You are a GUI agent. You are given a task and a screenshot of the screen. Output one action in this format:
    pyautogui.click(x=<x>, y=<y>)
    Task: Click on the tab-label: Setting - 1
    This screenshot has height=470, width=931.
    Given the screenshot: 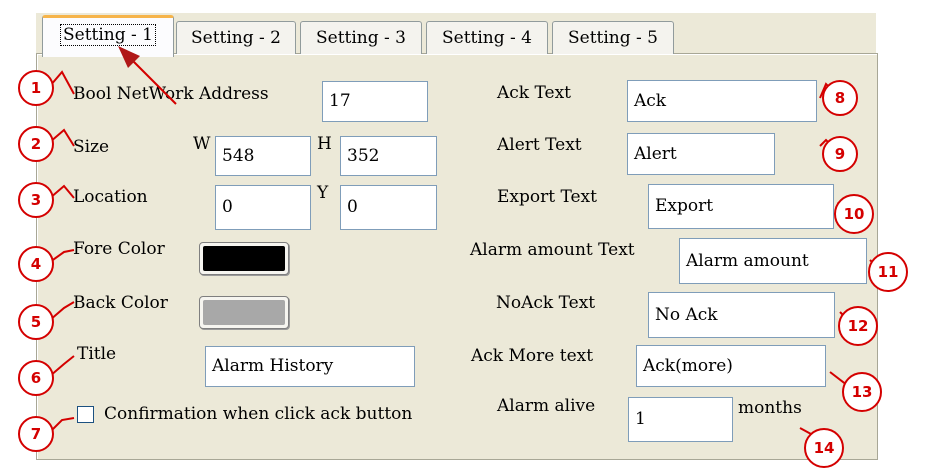 What is the action you would take?
    pyautogui.click(x=107, y=35)
    